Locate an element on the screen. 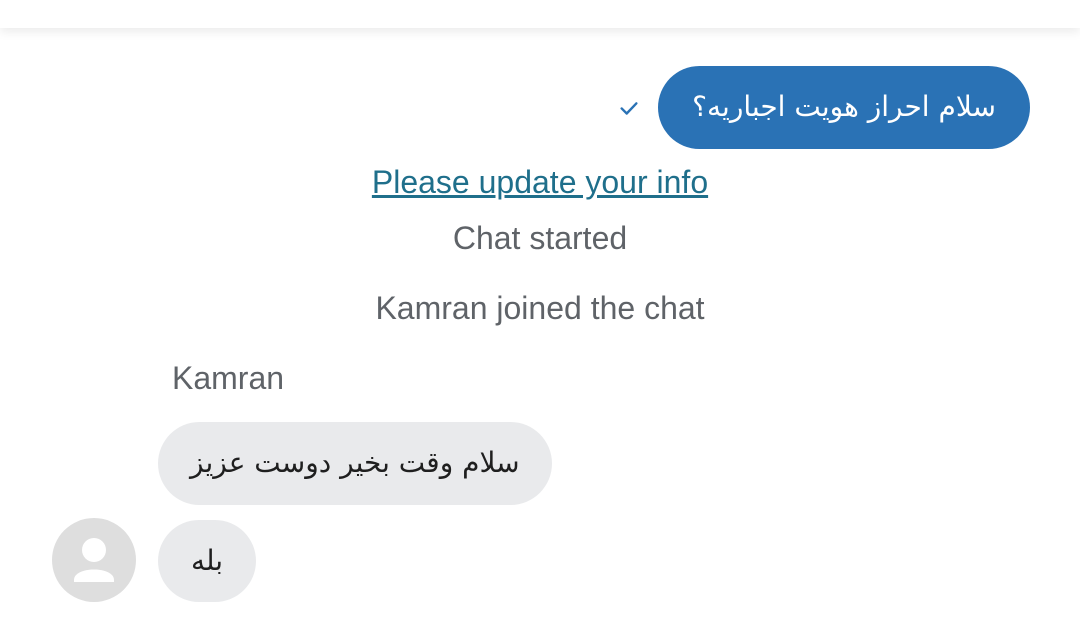 This screenshot has height=635, width=1080. sent-message-bubble: سلام احراز هویت اجباریه؟ is located at coordinates (844, 107).